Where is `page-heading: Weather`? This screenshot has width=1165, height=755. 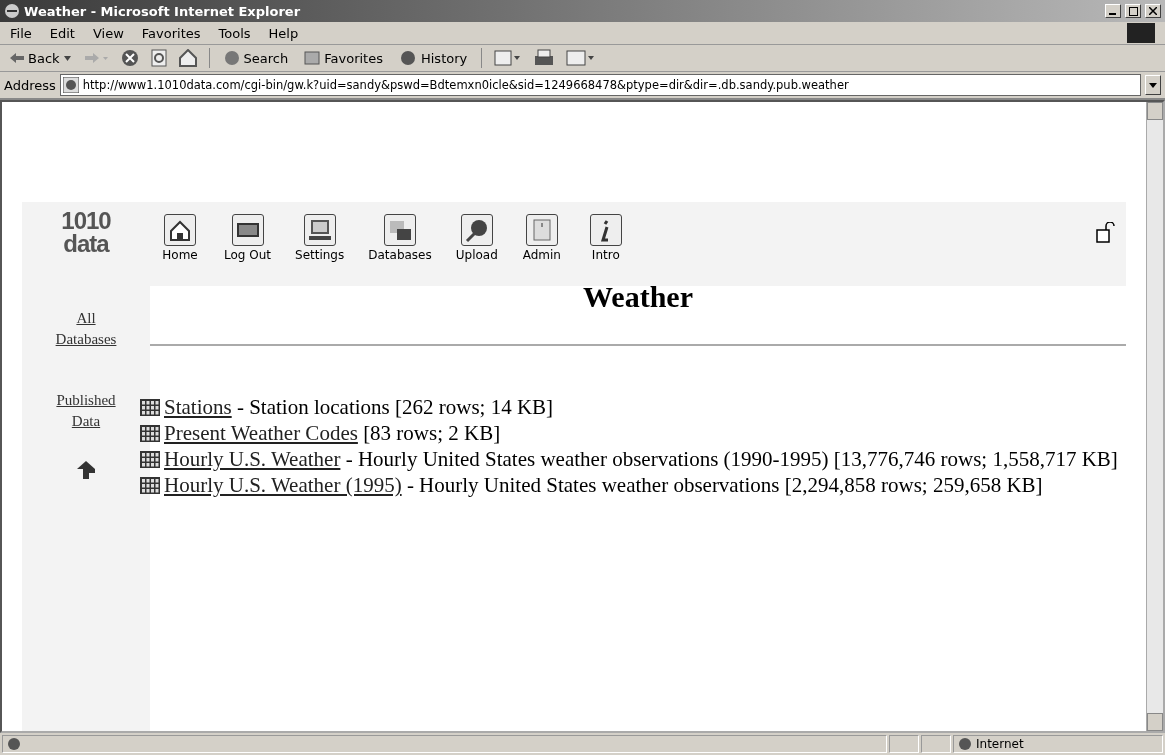
page-heading: Weather is located at coordinates (638, 297).